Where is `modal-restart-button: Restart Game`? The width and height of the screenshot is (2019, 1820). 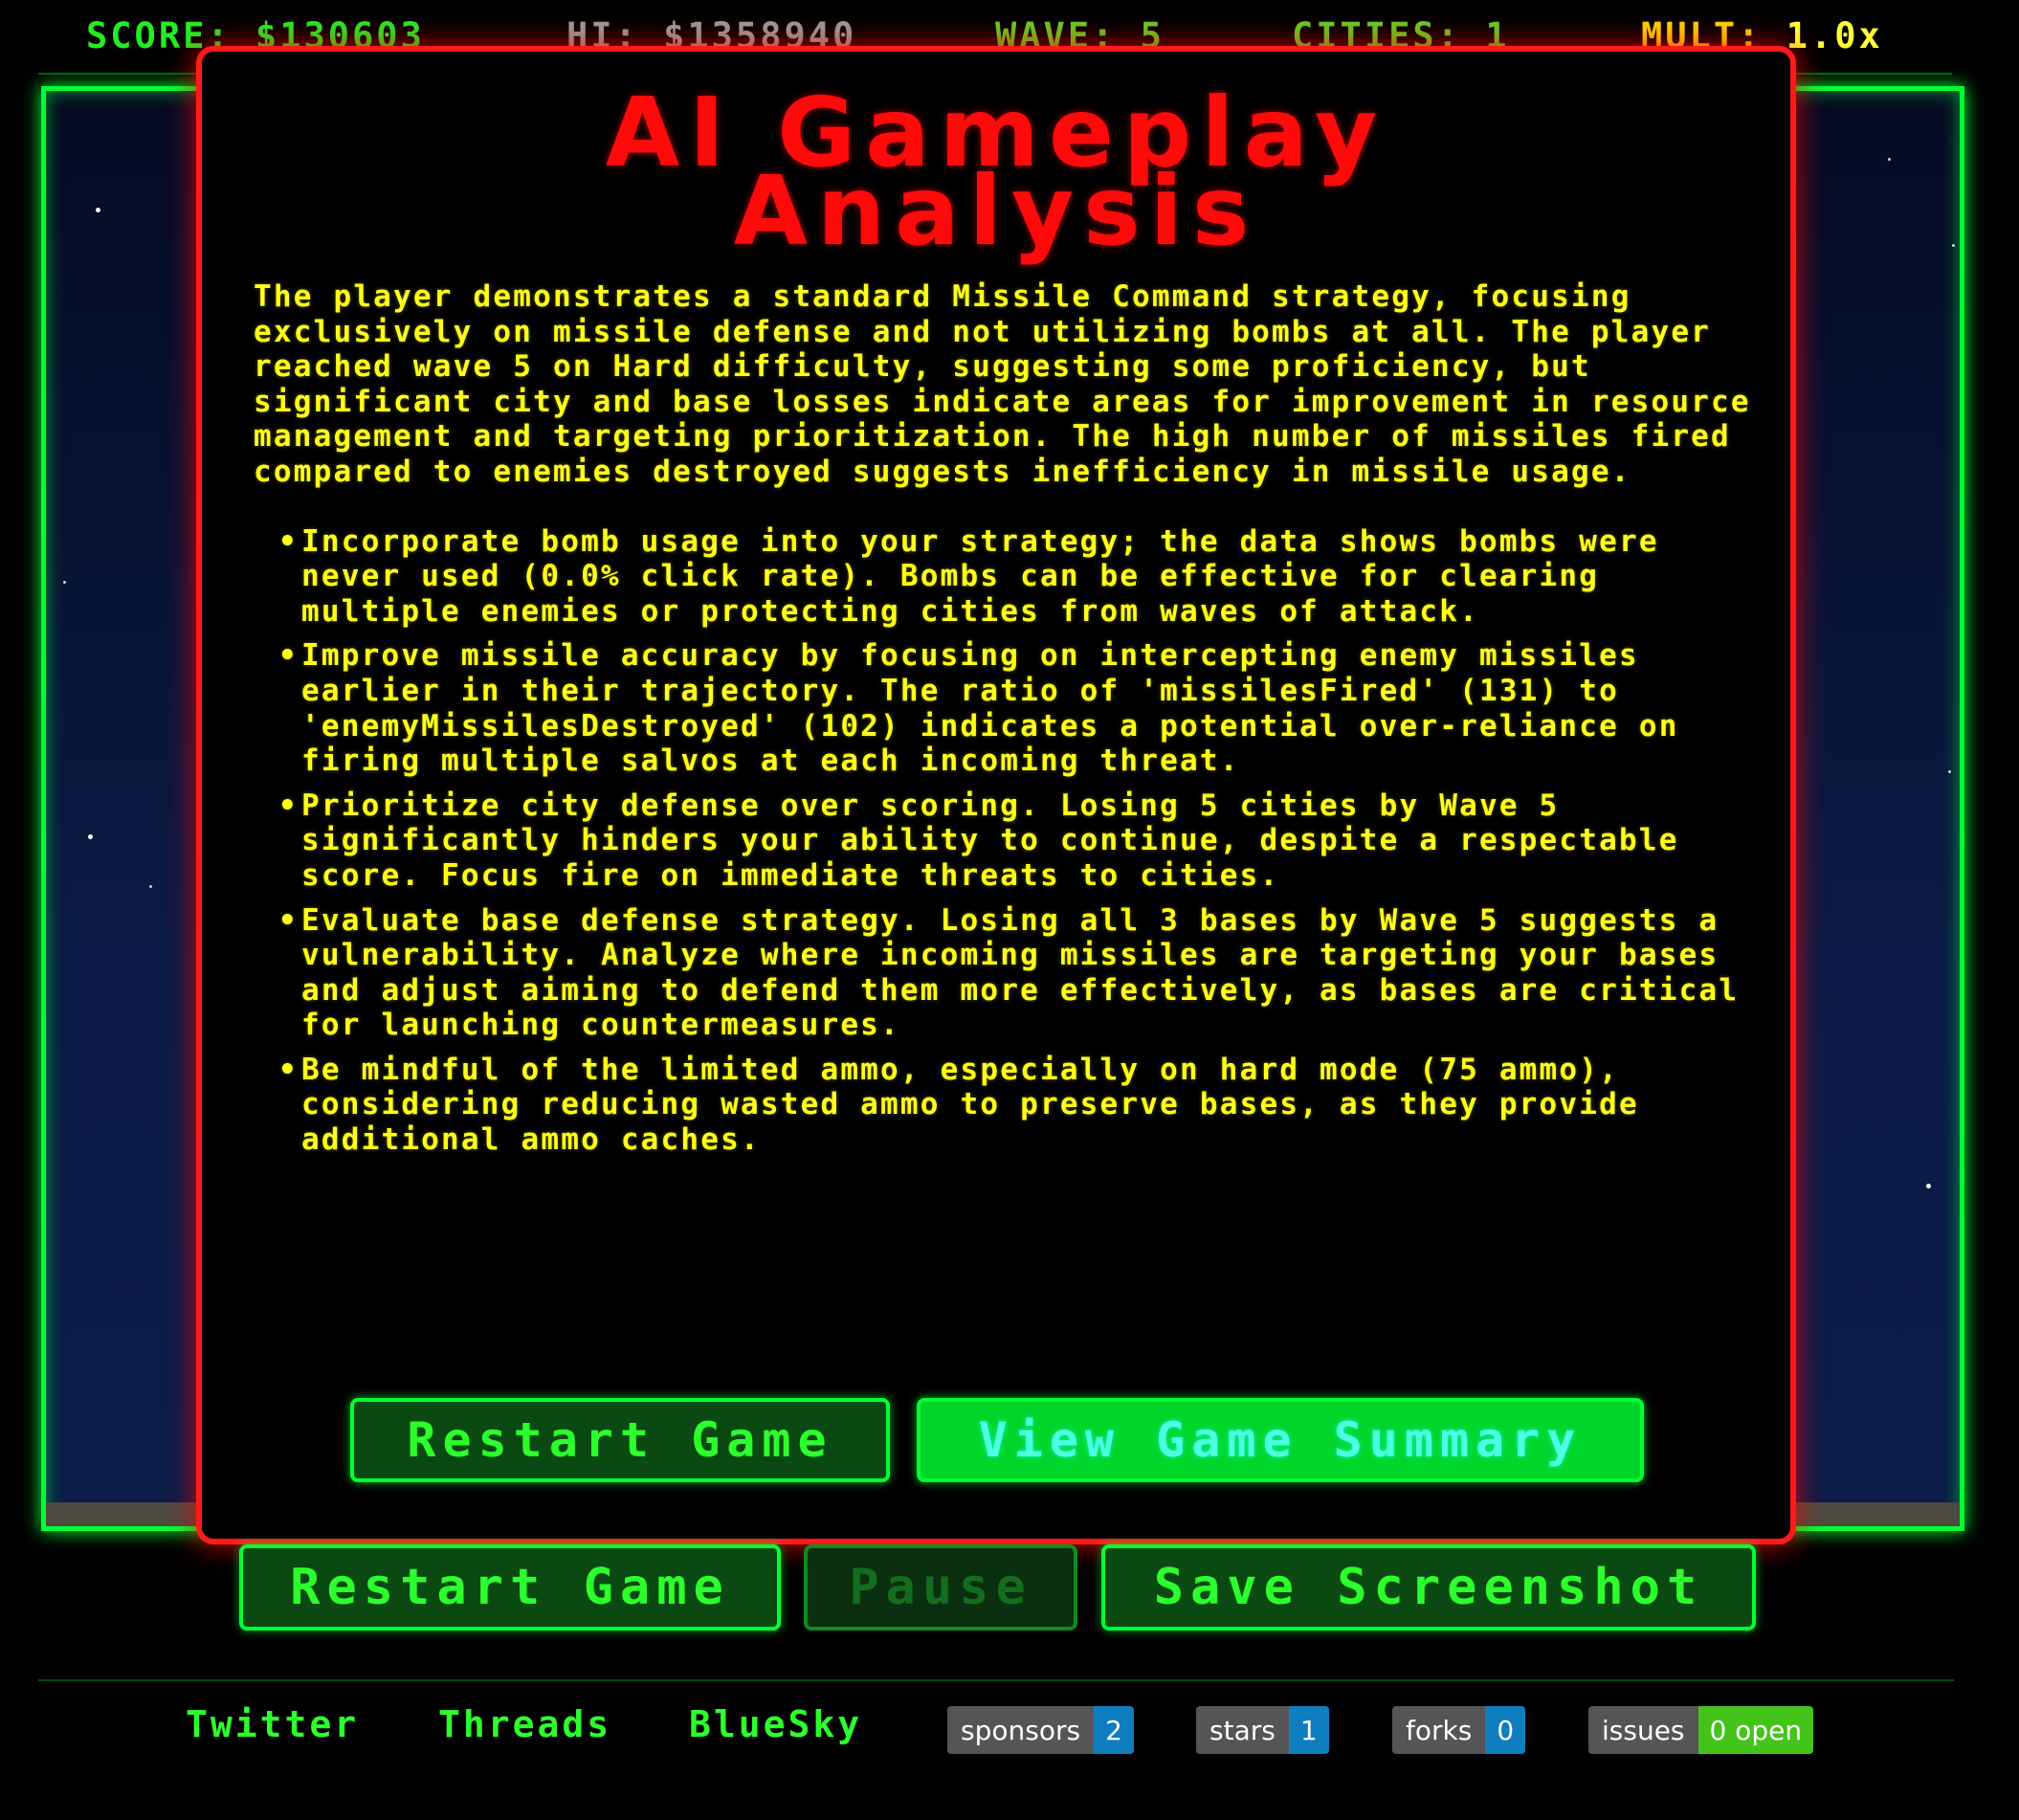
modal-restart-button: Restart Game is located at coordinates (620, 1440).